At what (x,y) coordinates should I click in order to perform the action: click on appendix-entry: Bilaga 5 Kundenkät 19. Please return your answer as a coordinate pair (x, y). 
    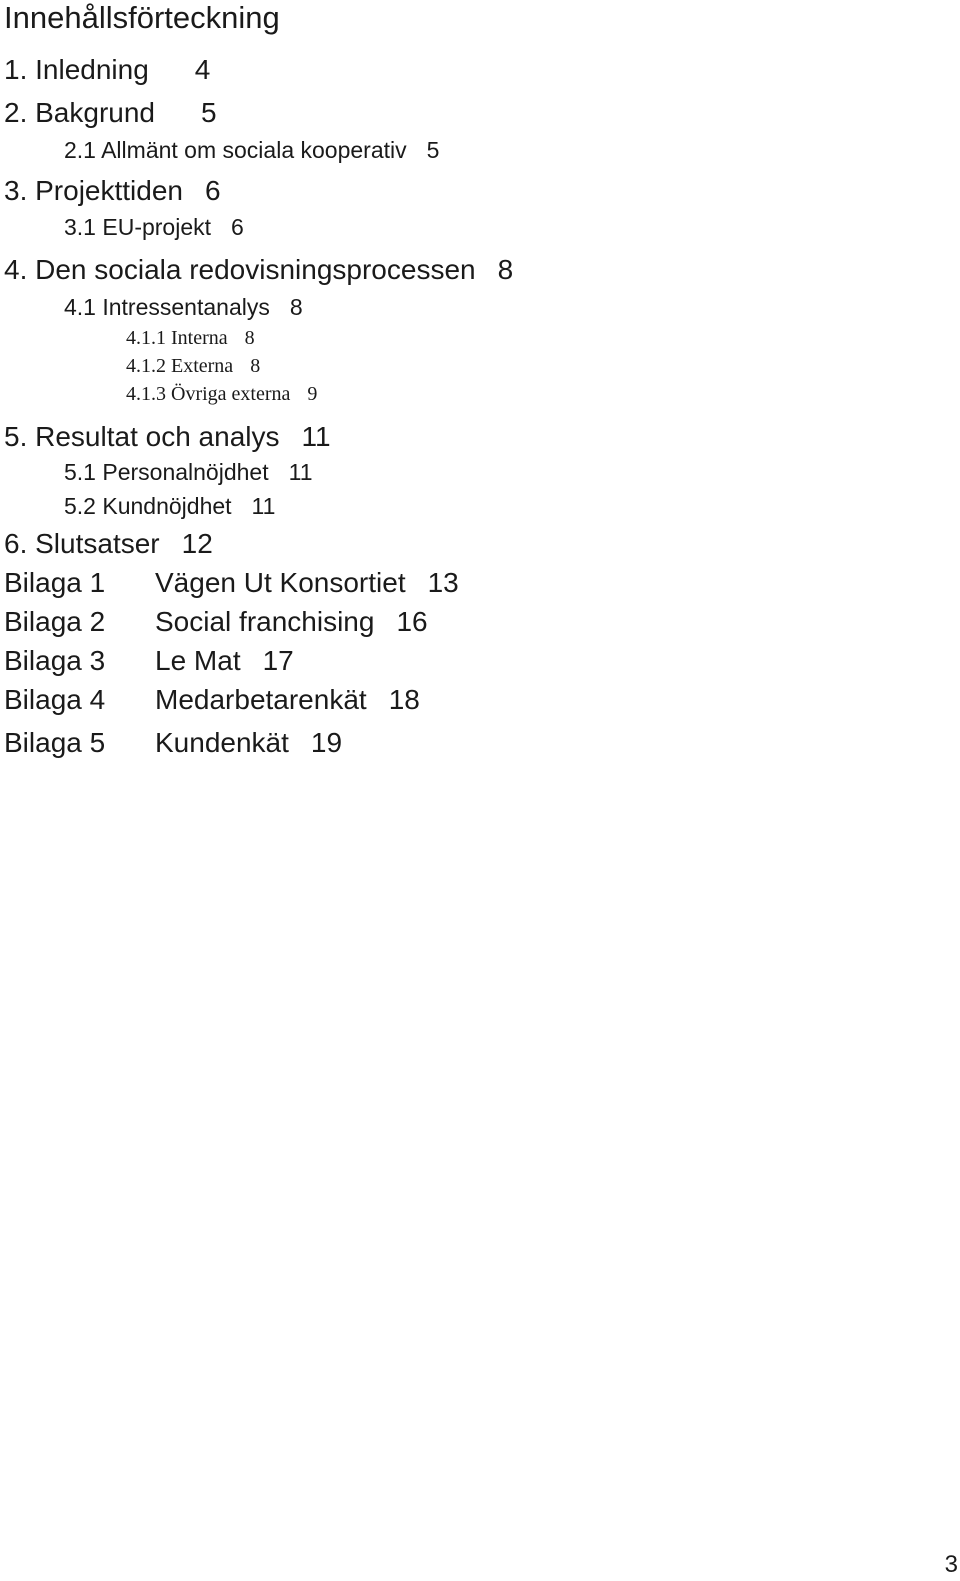
    Looking at the image, I should click on (173, 743).